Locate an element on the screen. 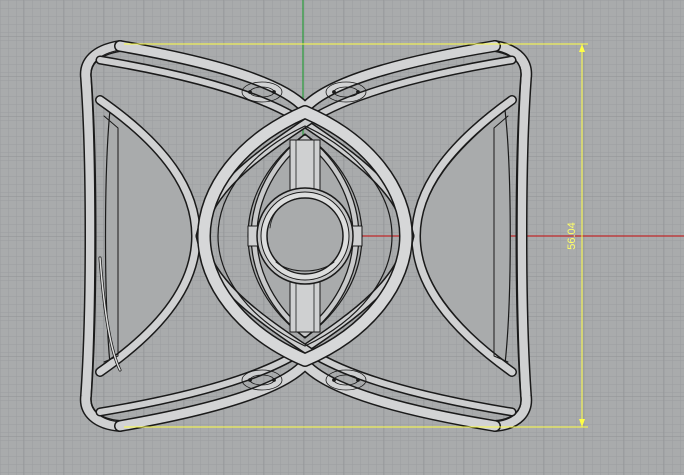 The image size is (684, 475). dimension-value: 56.04 is located at coordinates (572, 236).